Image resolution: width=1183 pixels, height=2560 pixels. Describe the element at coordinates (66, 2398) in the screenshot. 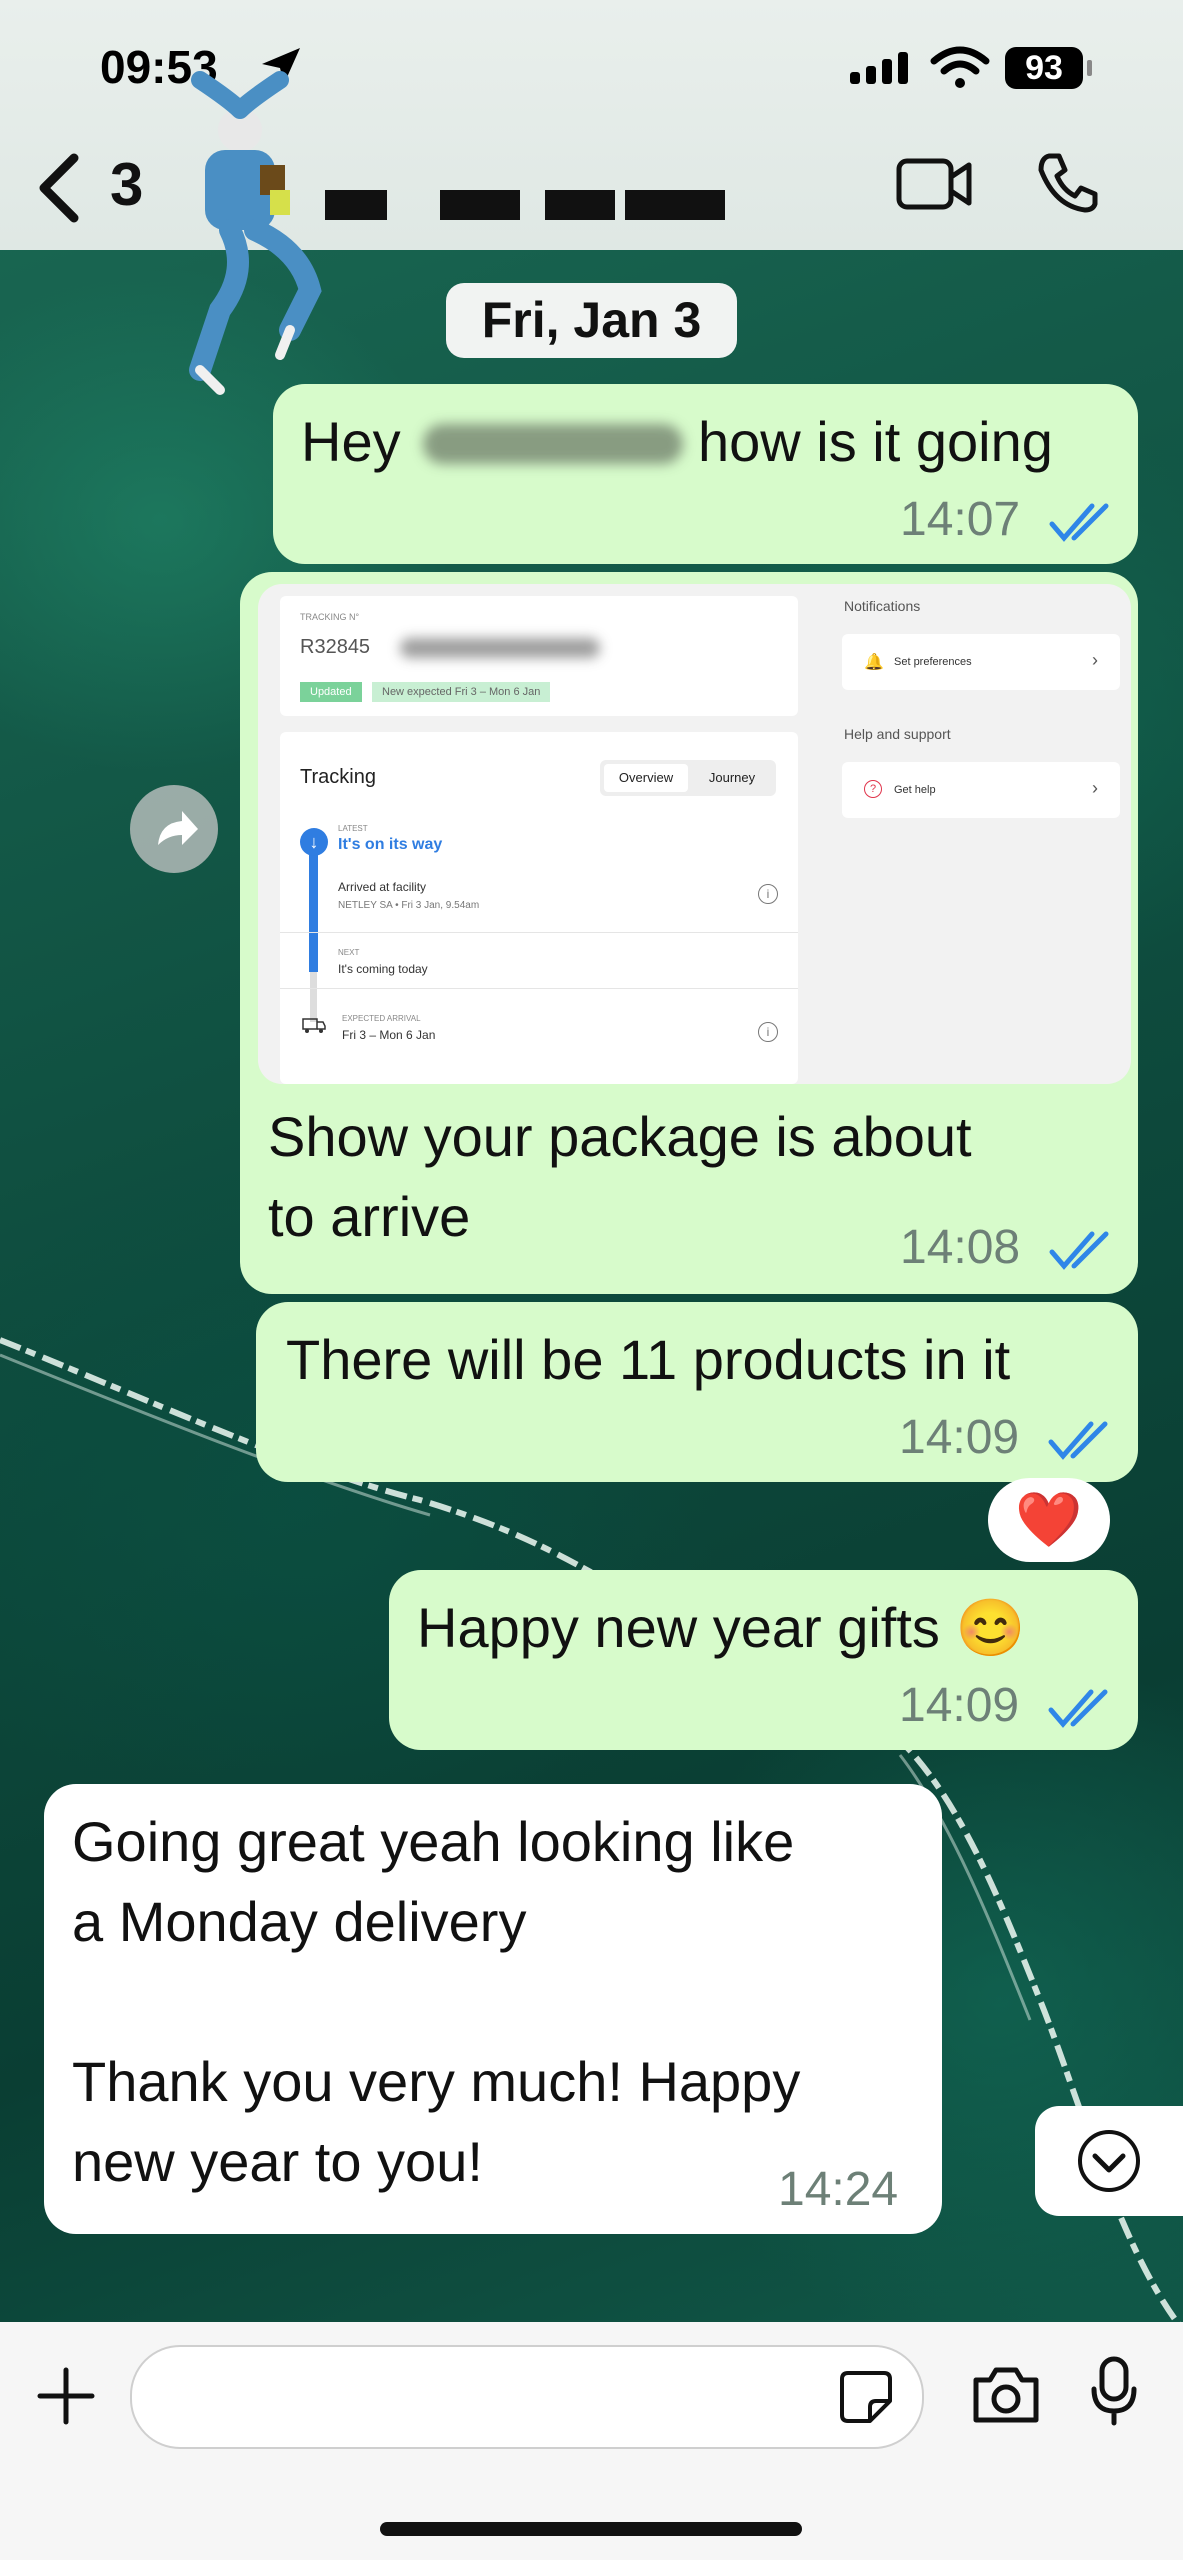

I see `plus-icon` at that location.